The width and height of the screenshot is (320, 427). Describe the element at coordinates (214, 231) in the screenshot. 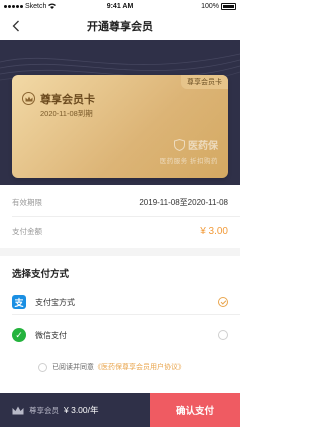

I see `amount-value: ¥ 3.00` at that location.